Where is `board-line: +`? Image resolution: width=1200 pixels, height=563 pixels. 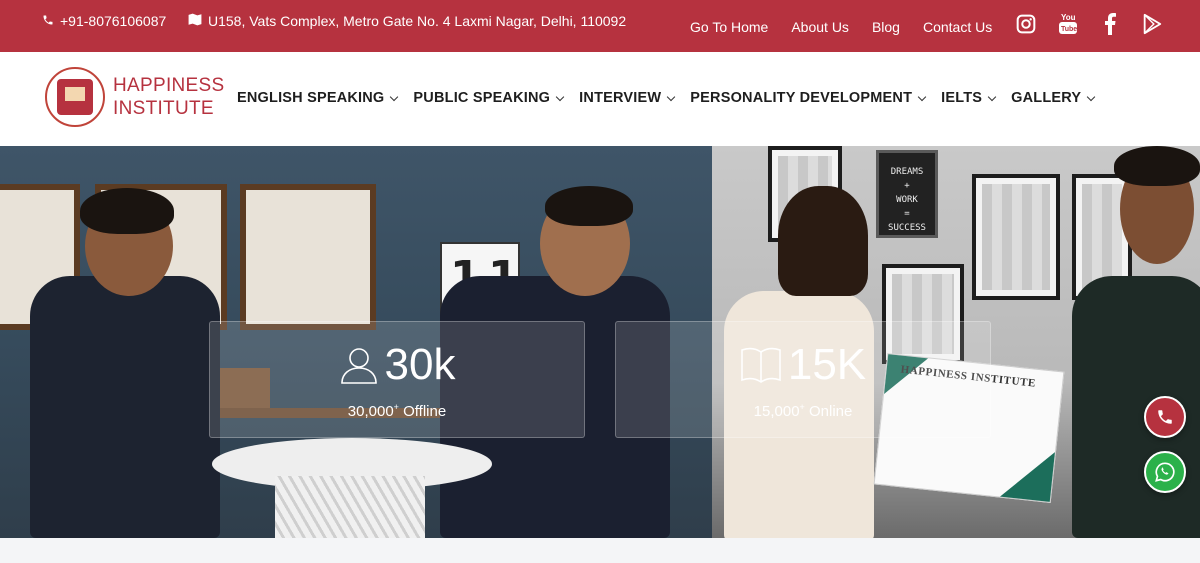 board-line: + is located at coordinates (907, 186).